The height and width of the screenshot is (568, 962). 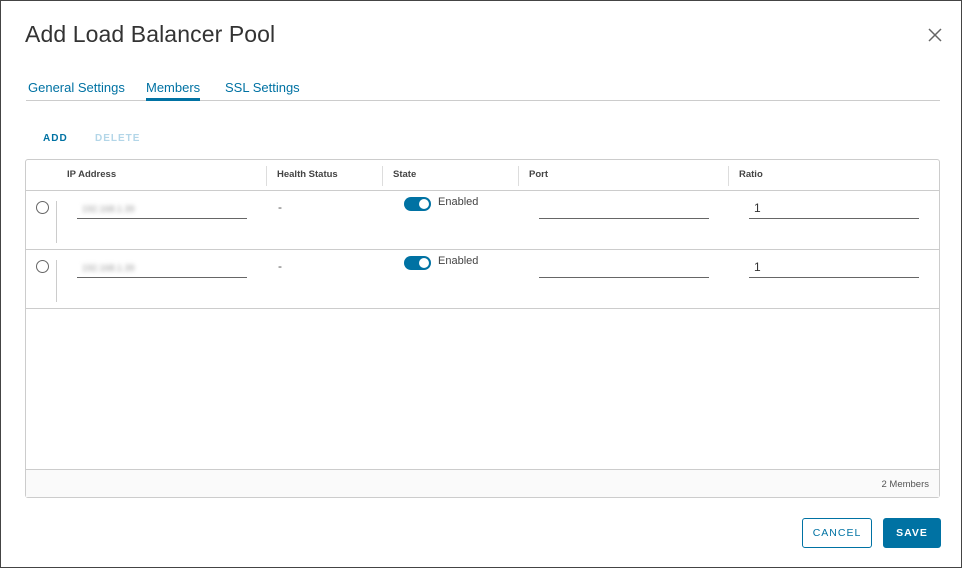 What do you see at coordinates (55, 138) in the screenshot?
I see `add-member-button: ADD` at bounding box center [55, 138].